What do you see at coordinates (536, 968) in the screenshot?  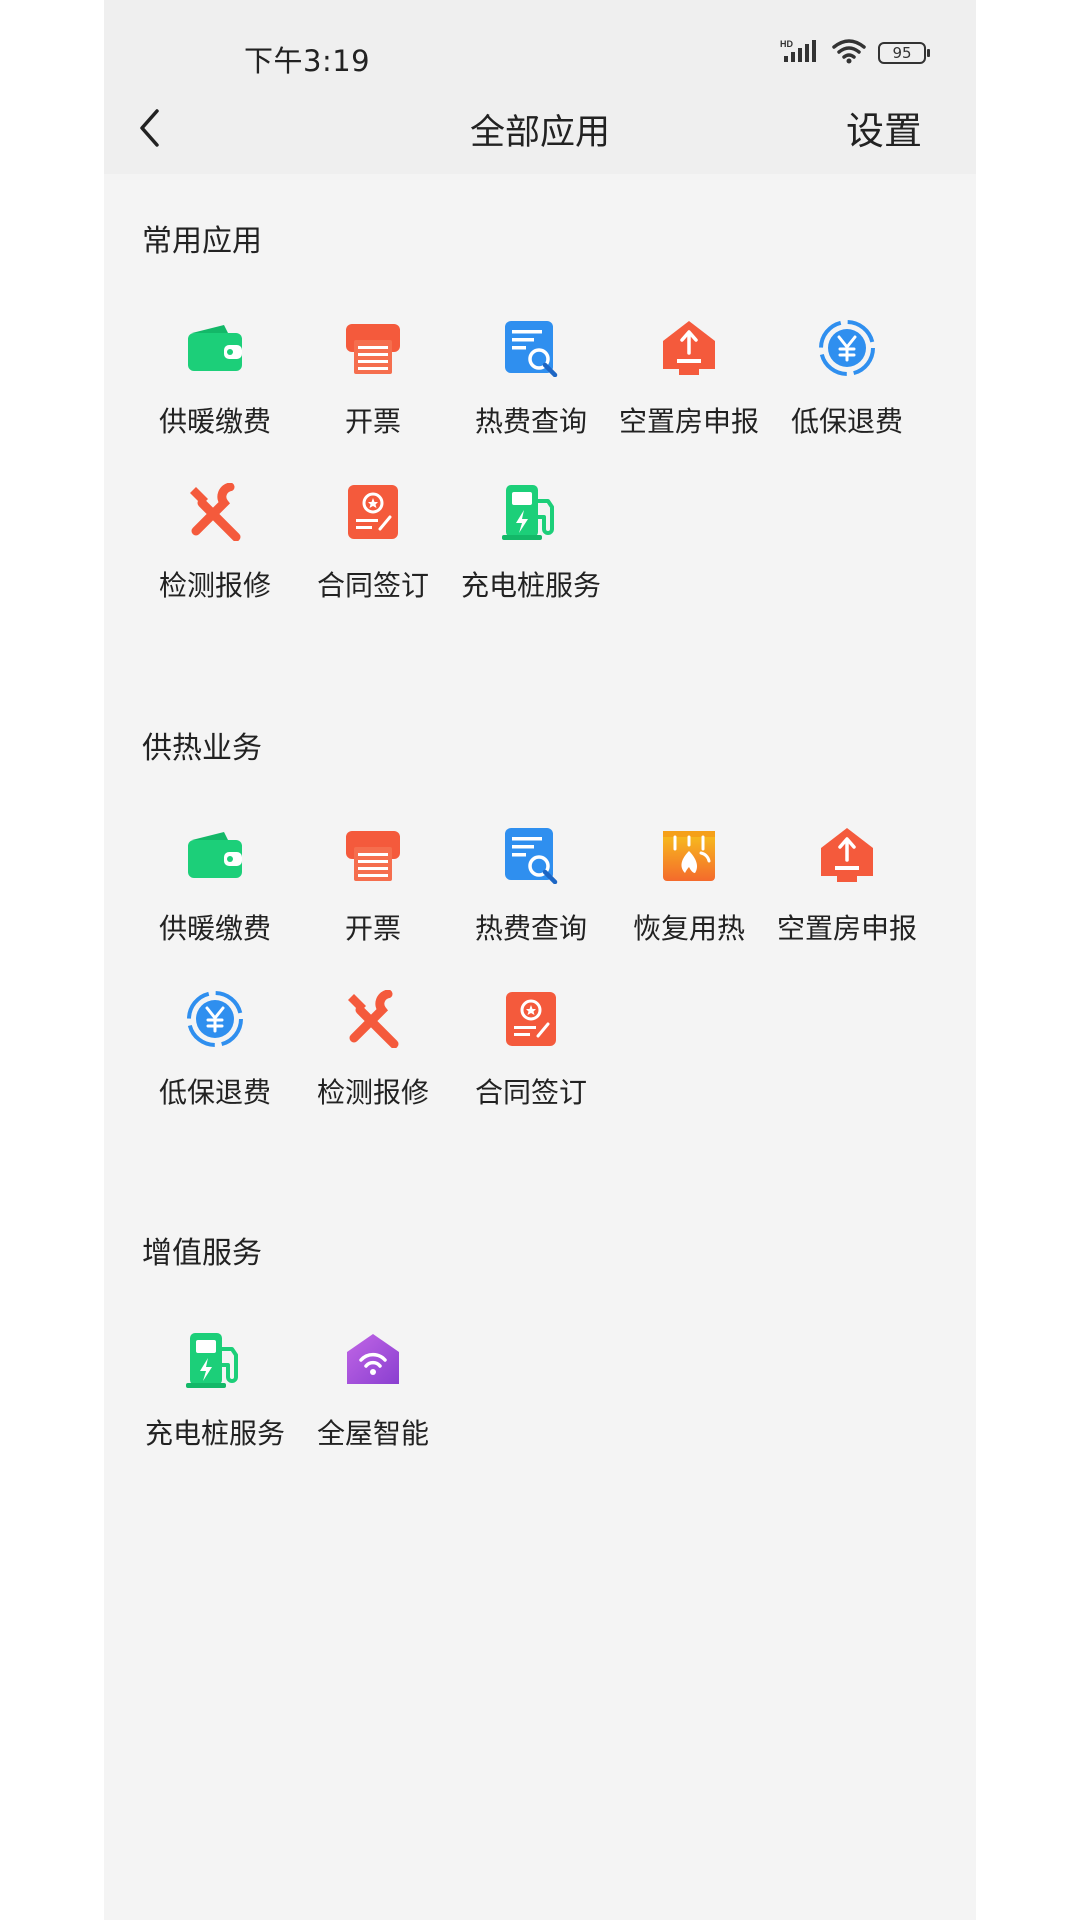 I see `app-grid-heating: 供暖缴费 开票 热费查询 恢复用热 空置房申报 低保退费 检测报修 合同签订` at bounding box center [536, 968].